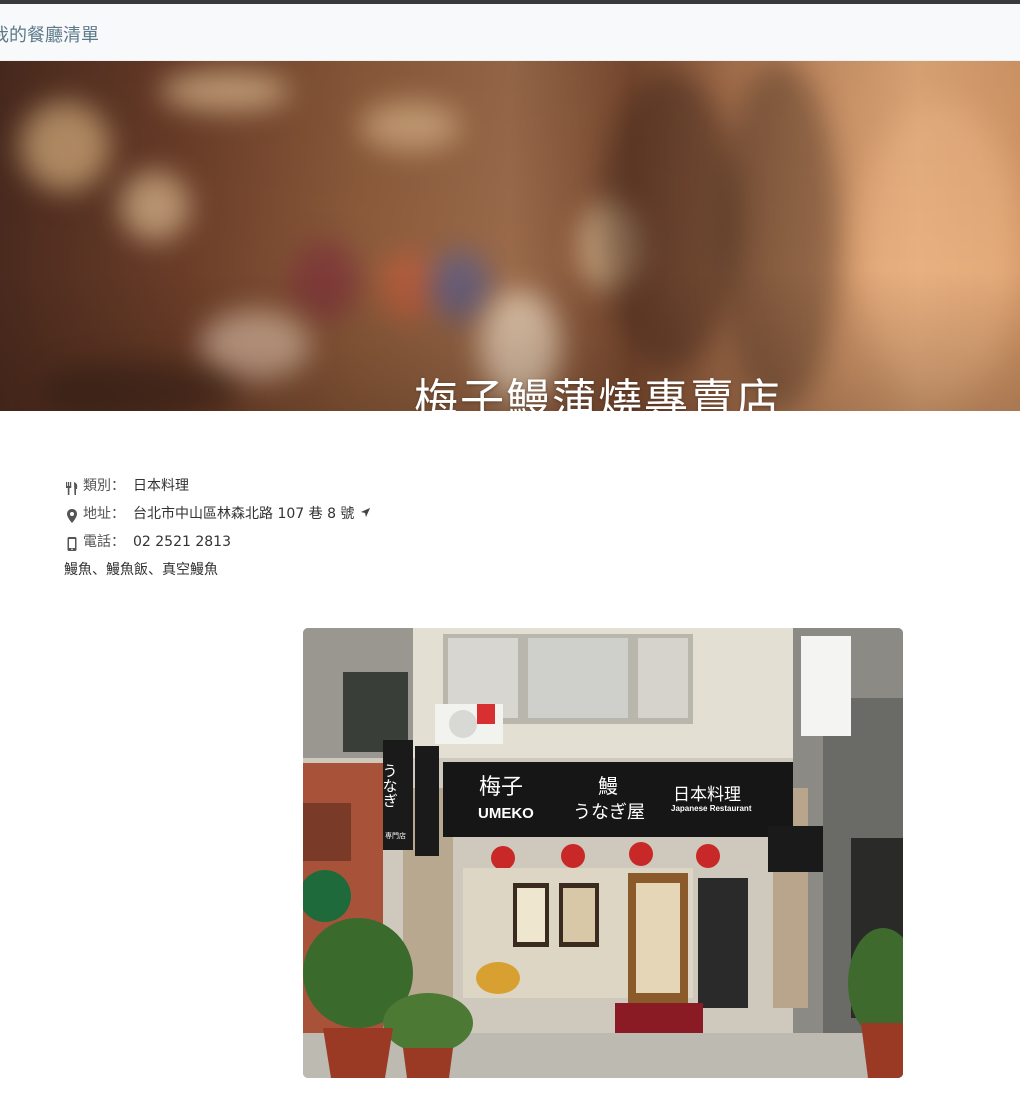 The image size is (1020, 1101). Describe the element at coordinates (217, 486) in the screenshot. I see `category-row: 類別： 日本料理` at that location.